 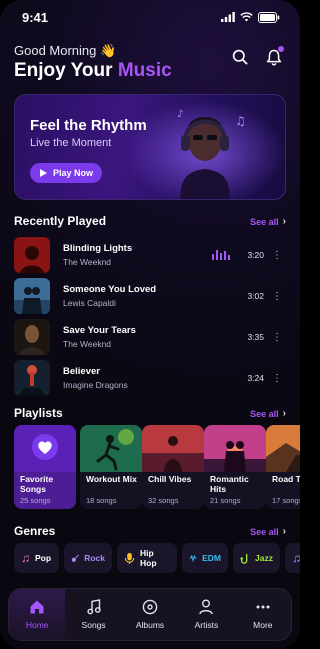 What do you see at coordinates (193, 558) in the screenshot?
I see `waveform-icon` at bounding box center [193, 558].